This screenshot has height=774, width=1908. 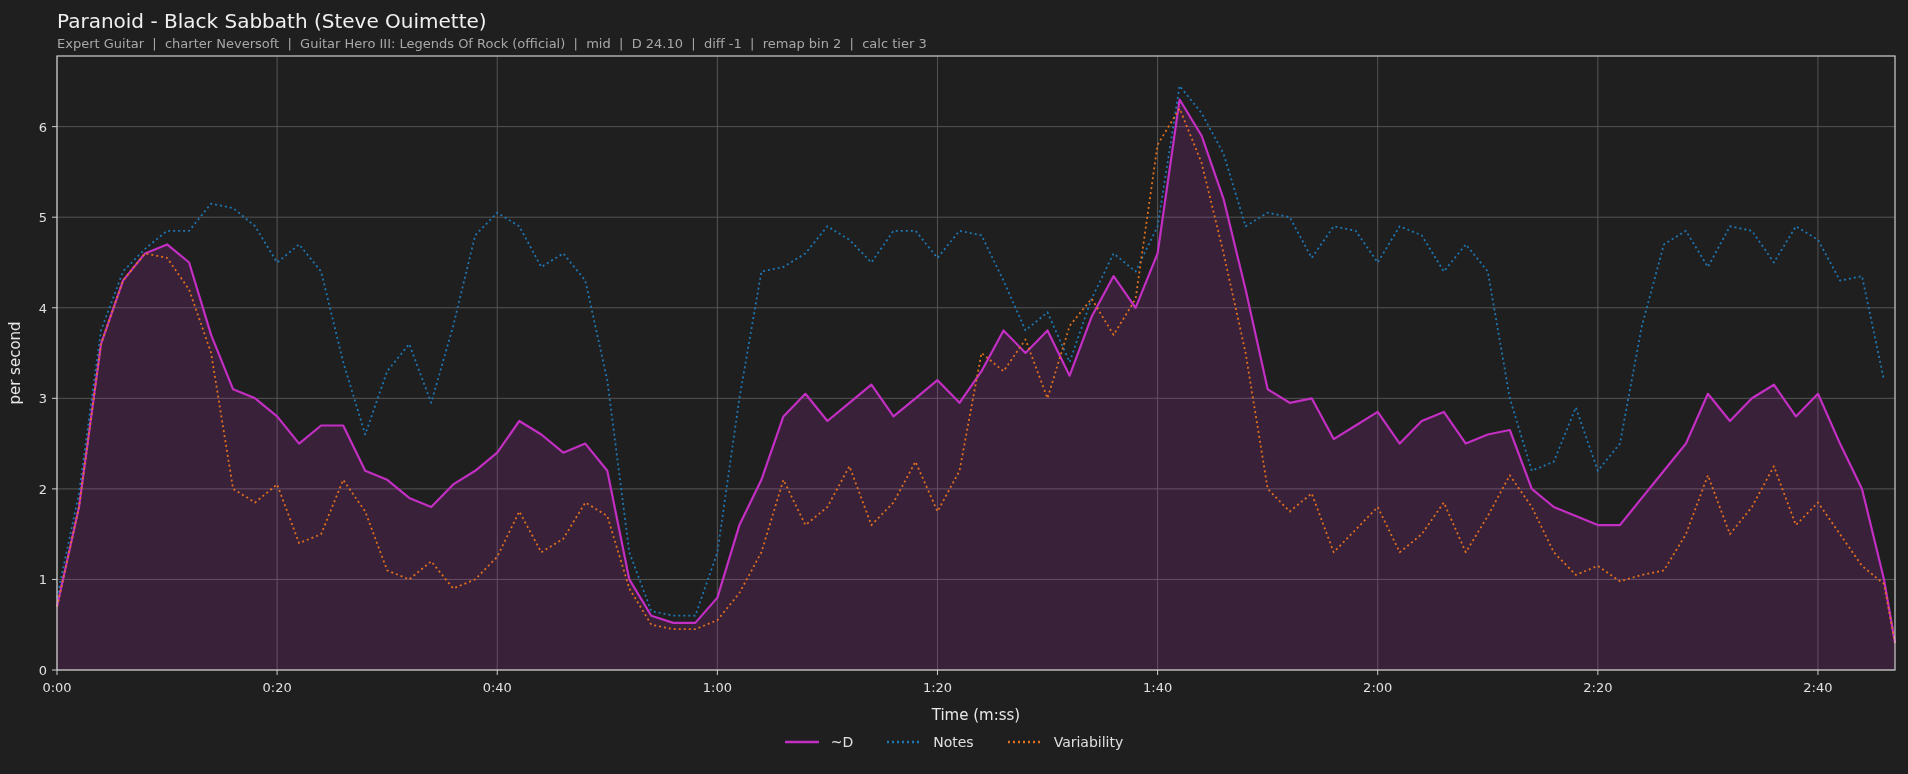 What do you see at coordinates (42, 399) in the screenshot?
I see `y-tick-label: 3` at bounding box center [42, 399].